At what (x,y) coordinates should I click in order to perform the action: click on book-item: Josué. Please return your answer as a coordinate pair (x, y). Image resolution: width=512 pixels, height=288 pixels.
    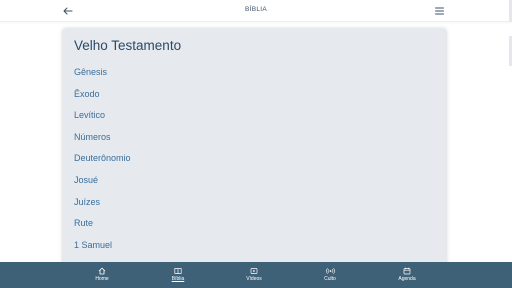
    Looking at the image, I should click on (254, 183).